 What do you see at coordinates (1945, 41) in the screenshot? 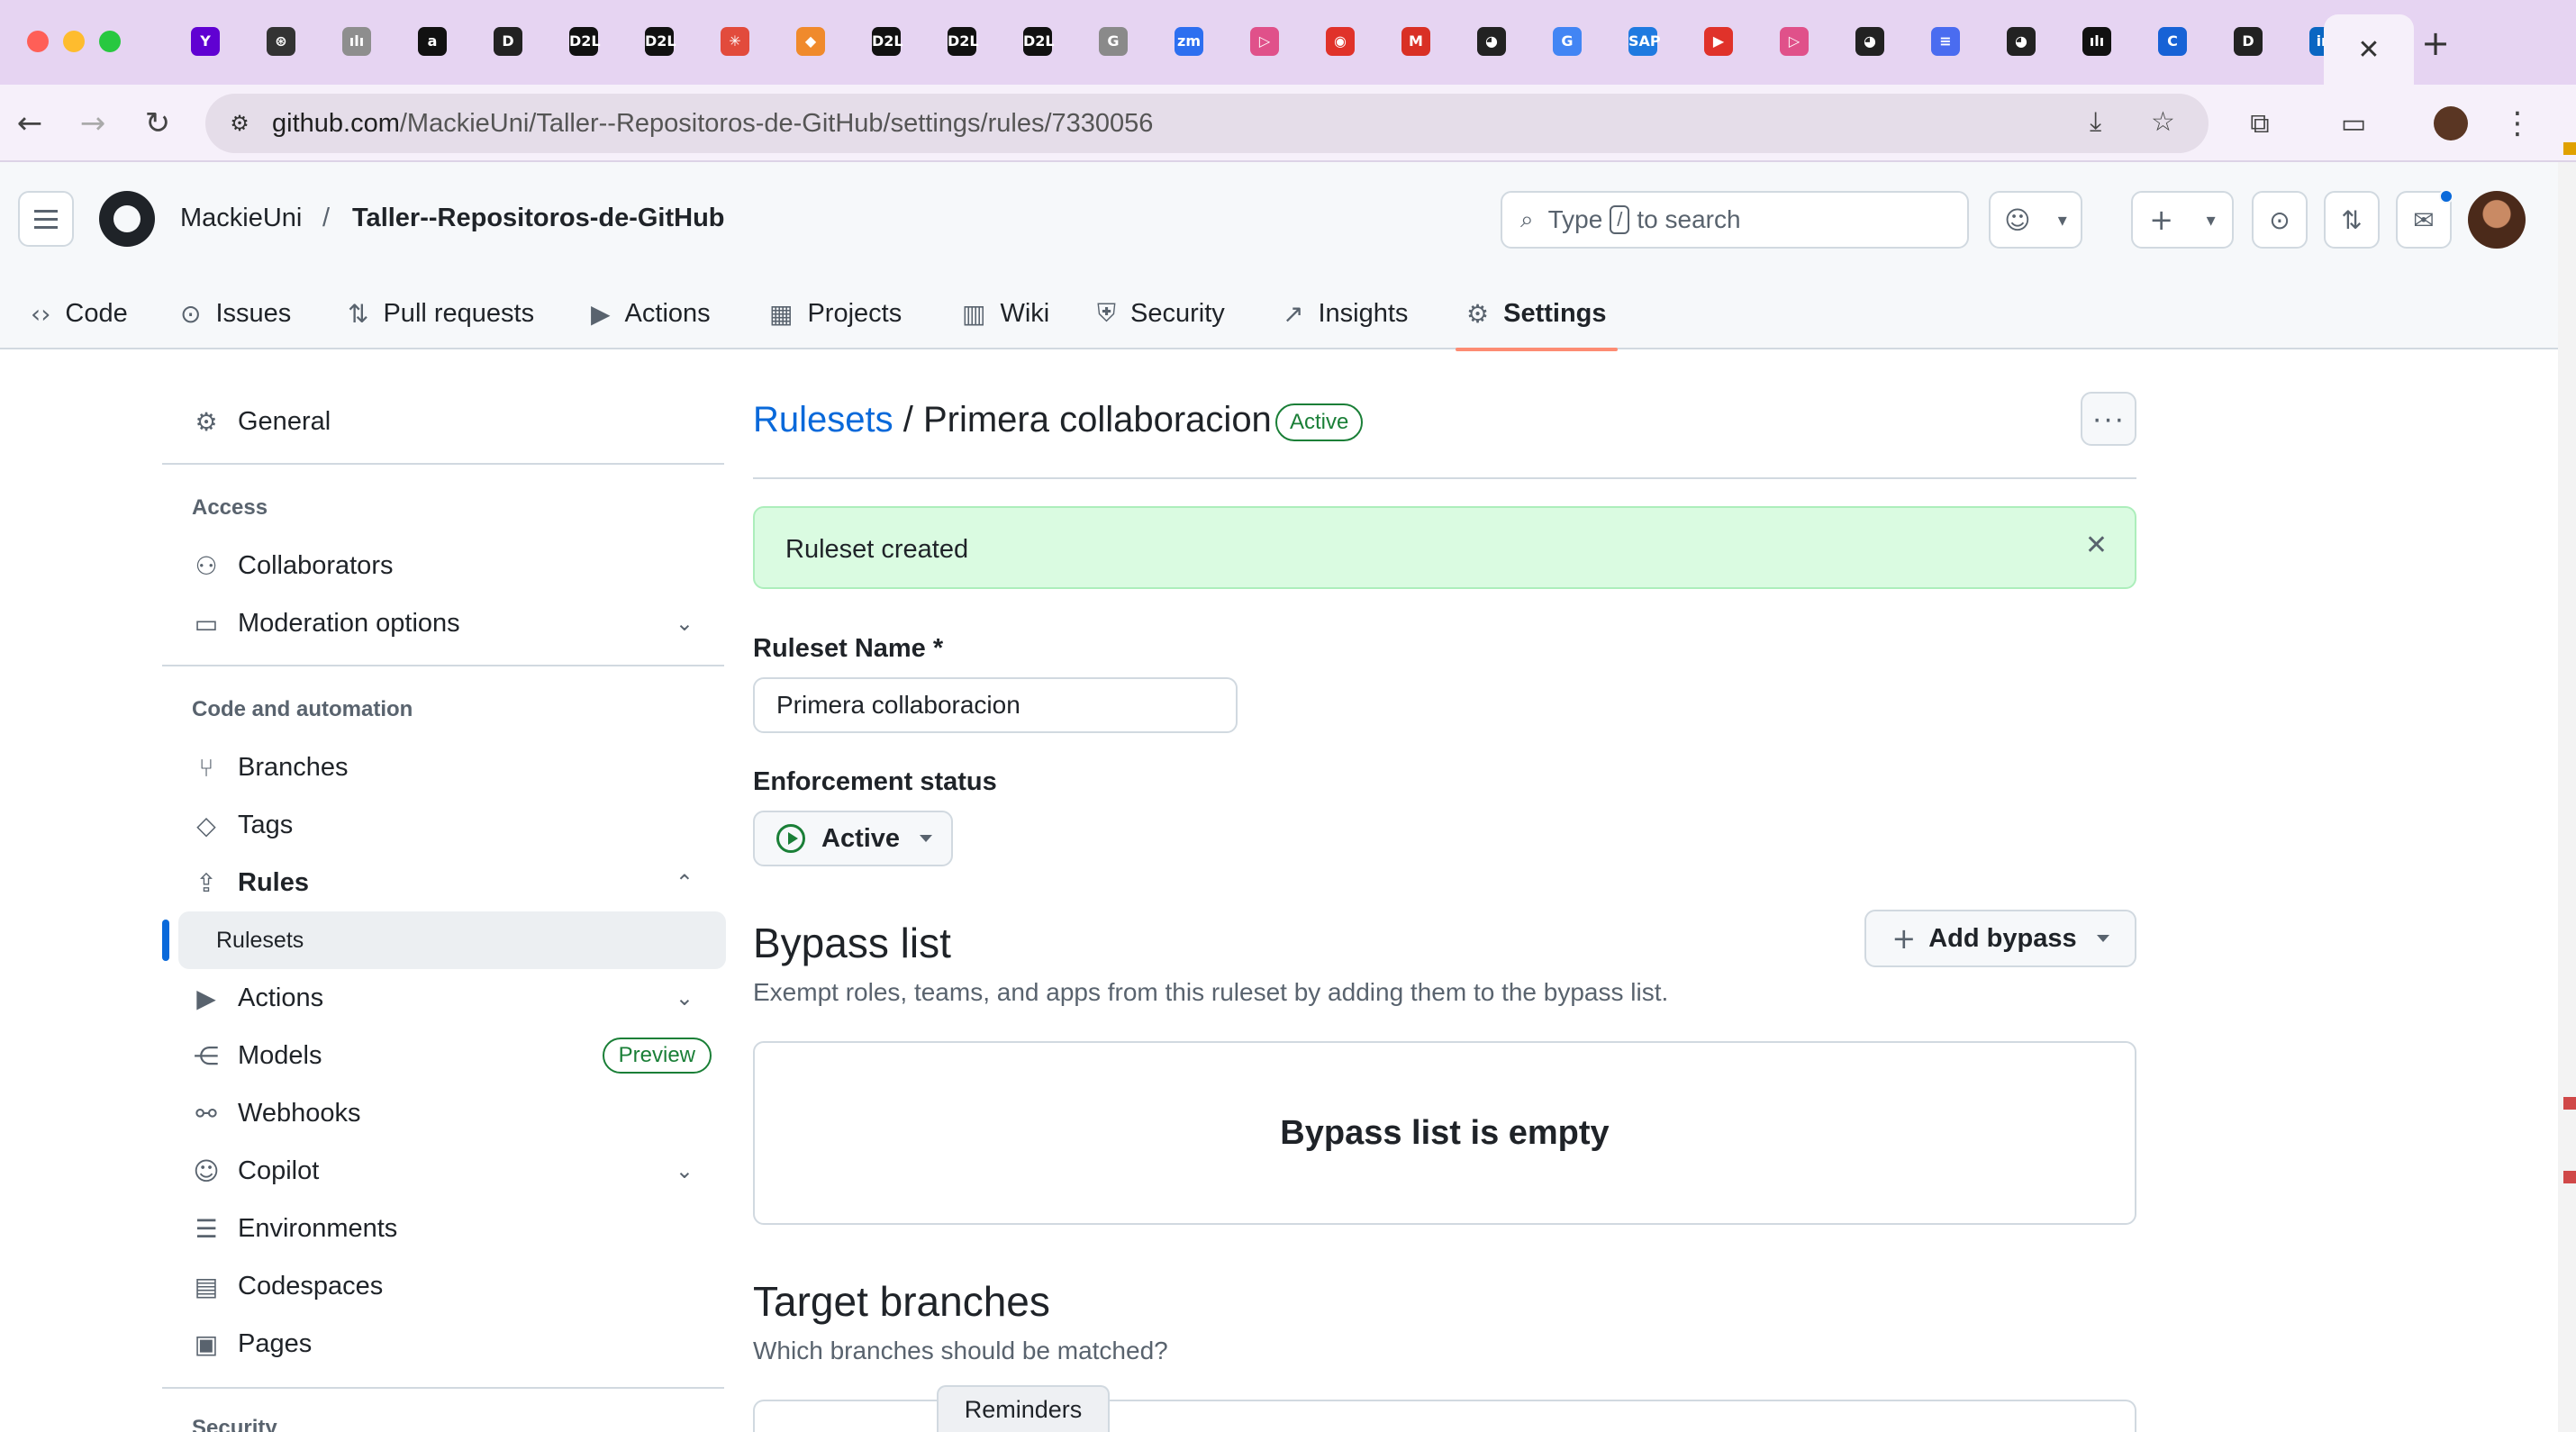
I see `browser-tab: ≡` at bounding box center [1945, 41].